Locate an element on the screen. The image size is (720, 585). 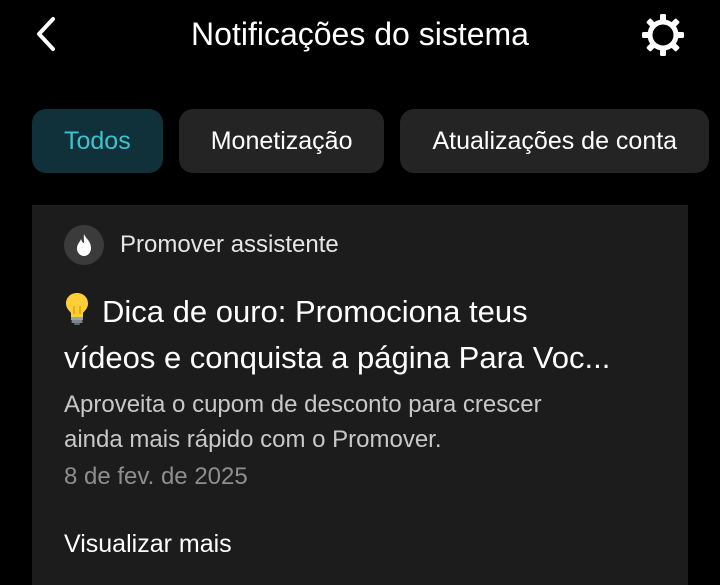
notification-date: 8 de fev. de 2025 is located at coordinates (156, 476).